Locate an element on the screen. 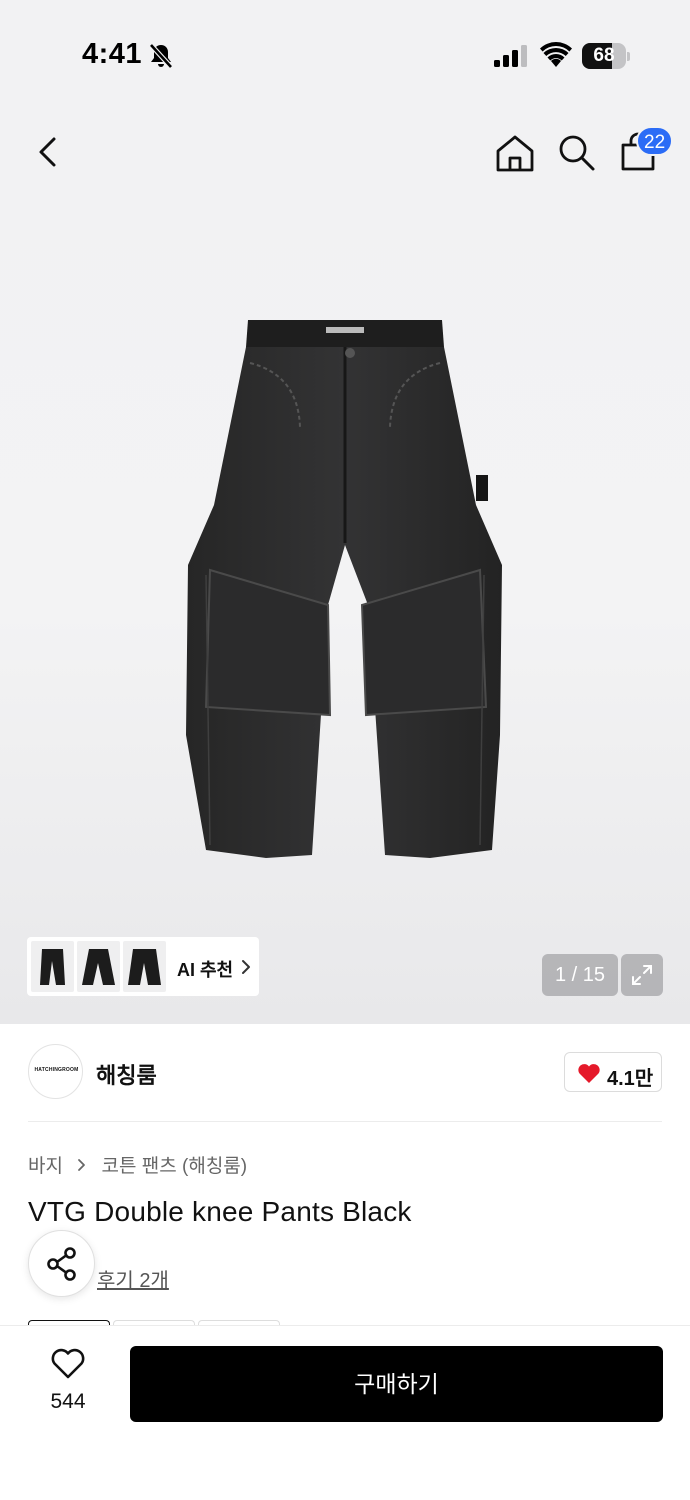  brand-logo: HATCHINGROOM is located at coordinates (55, 1071).